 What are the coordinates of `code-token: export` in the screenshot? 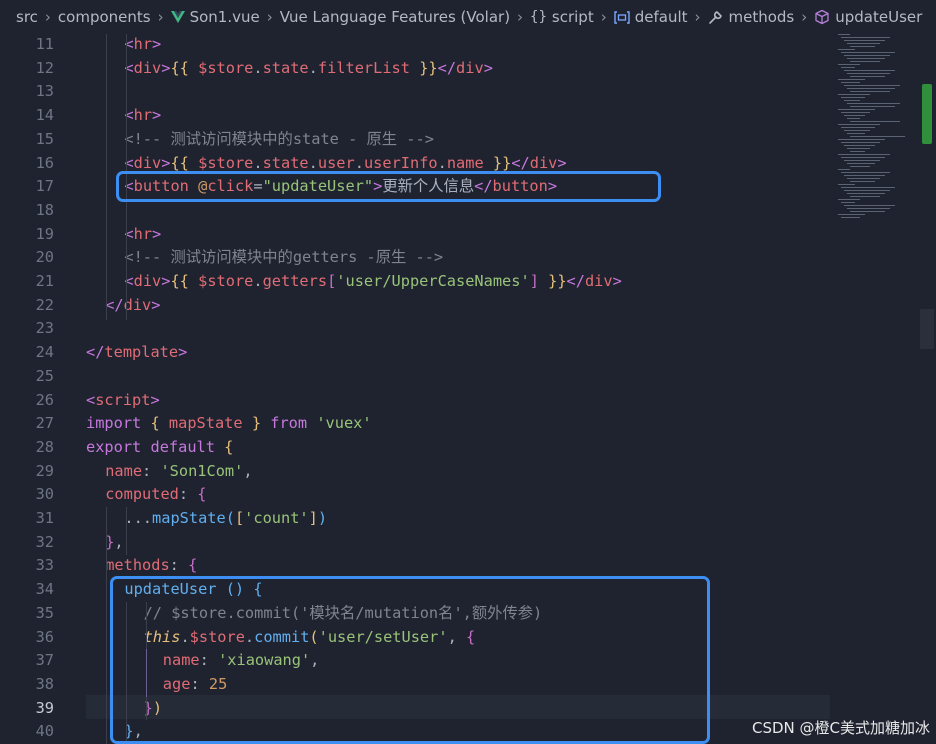 It's located at (114, 446).